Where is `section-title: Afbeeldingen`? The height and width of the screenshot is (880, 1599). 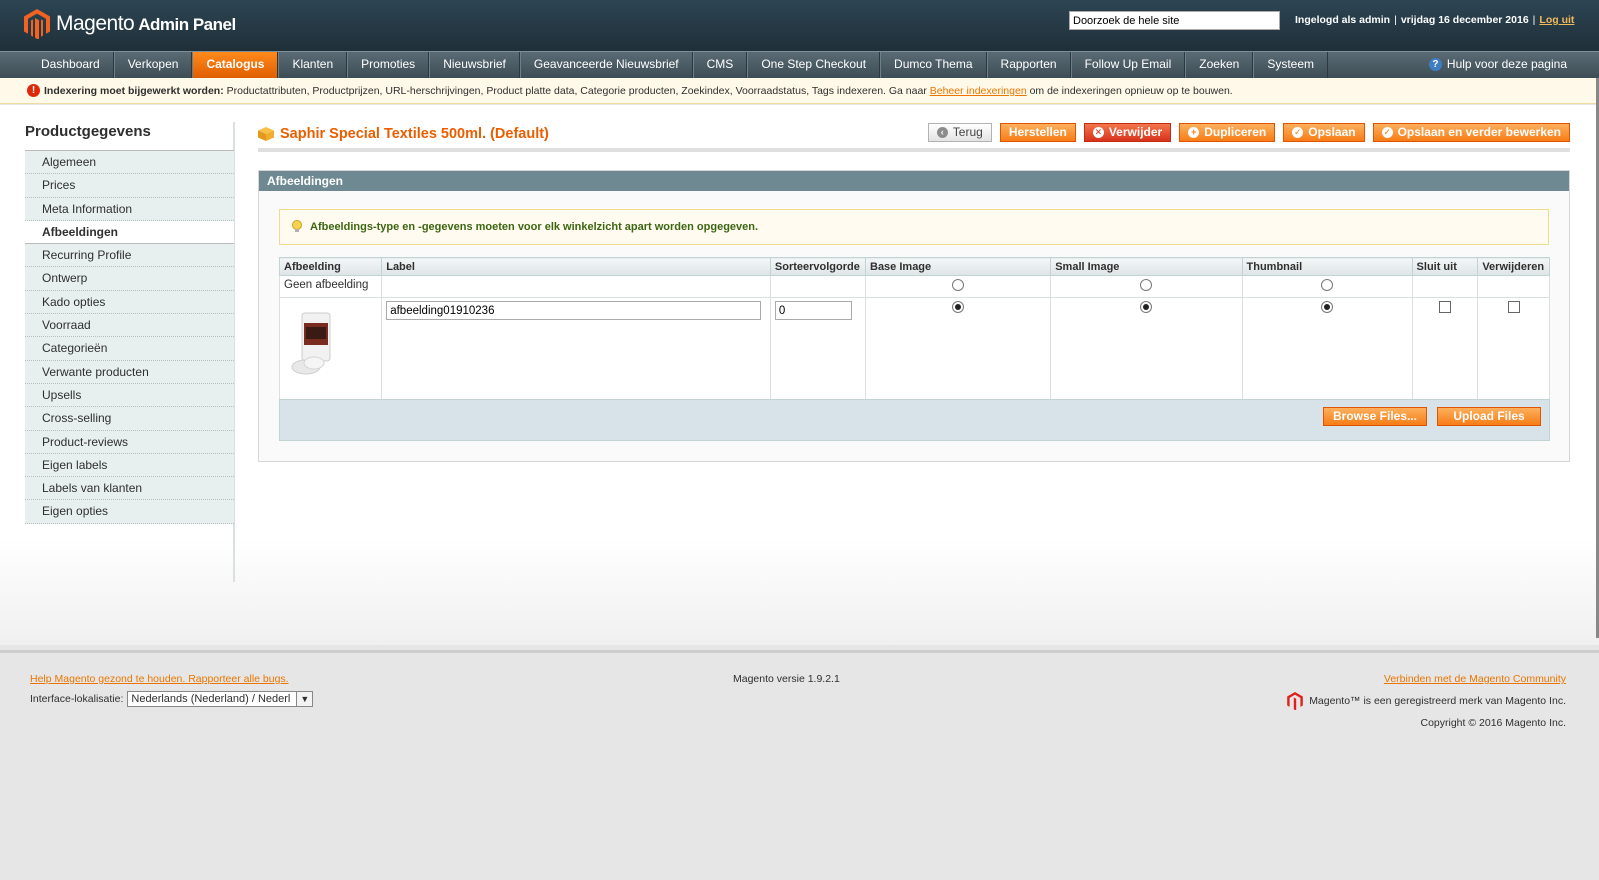 section-title: Afbeeldingen is located at coordinates (914, 181).